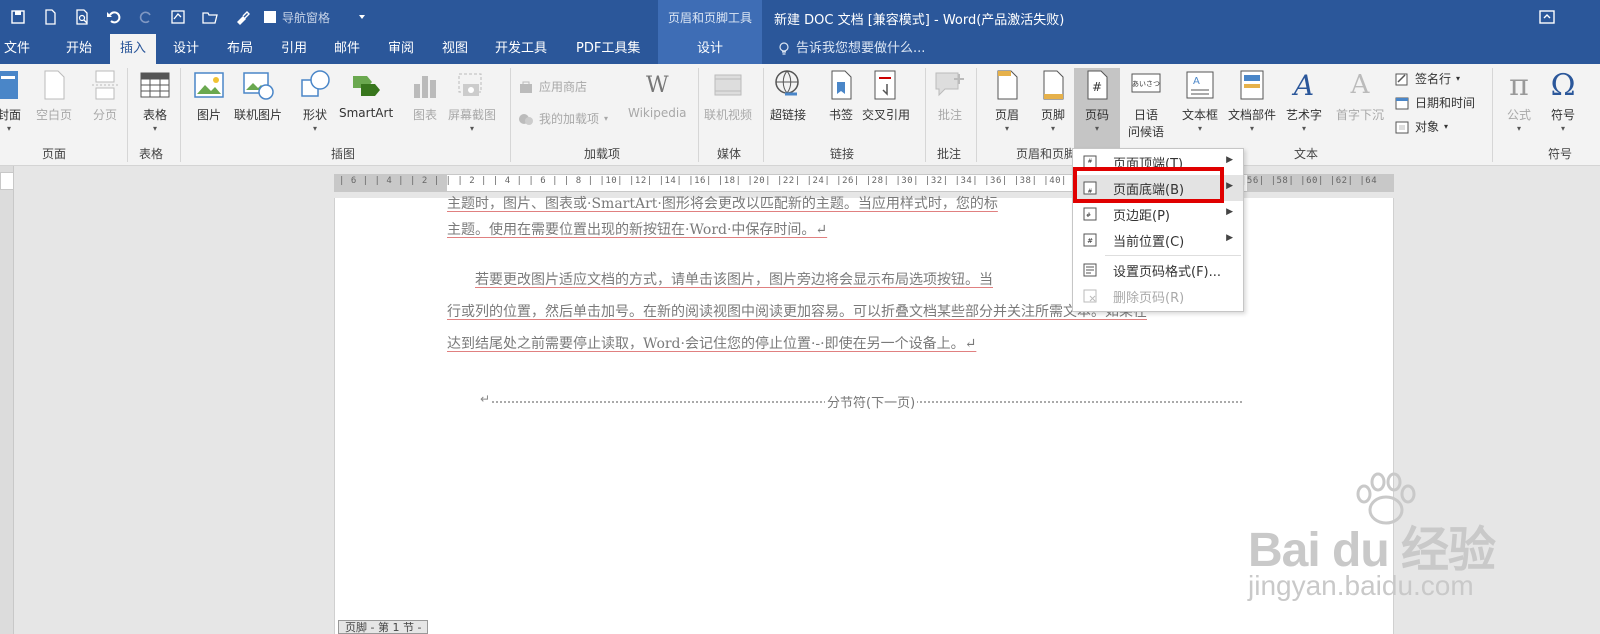 The height and width of the screenshot is (634, 1600). I want to click on tab-home: 开始, so click(79, 49).